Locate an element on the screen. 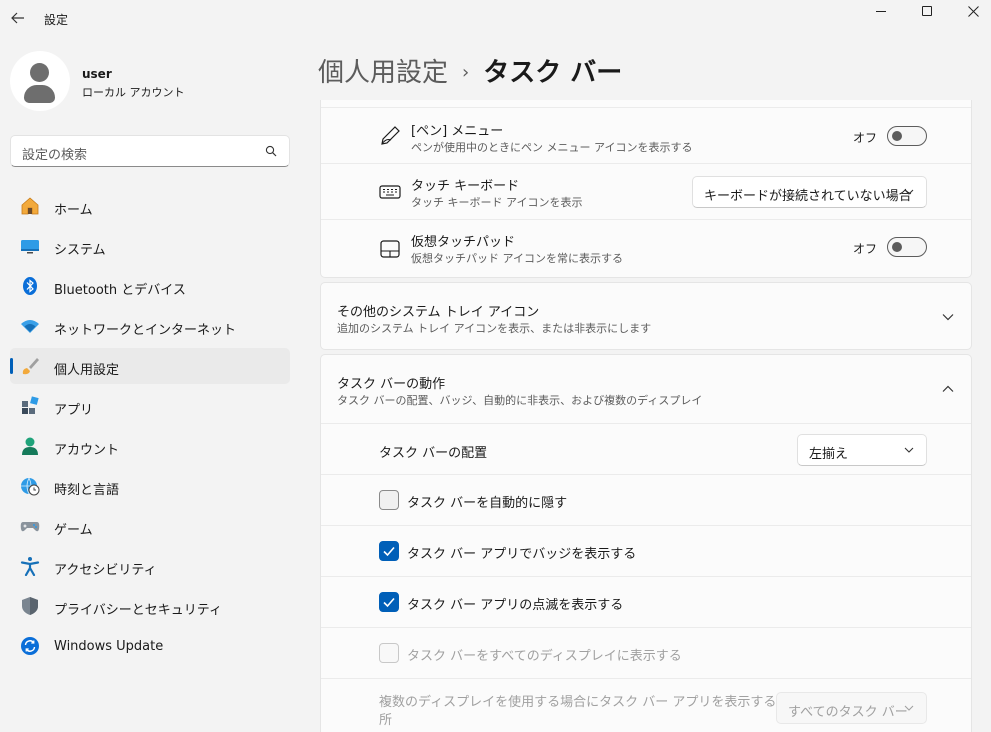 This screenshot has width=991, height=732. sidebar-item-label: ホーム is located at coordinates (73, 210).